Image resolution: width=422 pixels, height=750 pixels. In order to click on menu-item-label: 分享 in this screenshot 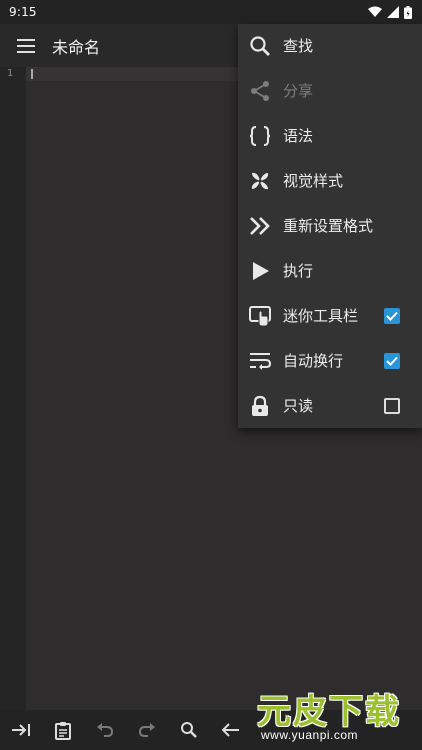, I will do `click(298, 91)`.